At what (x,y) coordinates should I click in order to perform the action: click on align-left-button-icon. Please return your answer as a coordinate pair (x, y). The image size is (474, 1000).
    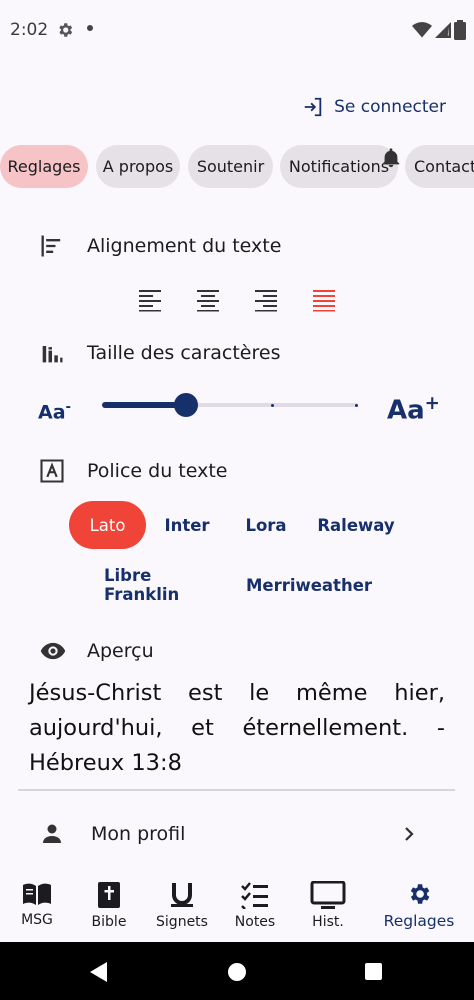
    Looking at the image, I should click on (150, 300).